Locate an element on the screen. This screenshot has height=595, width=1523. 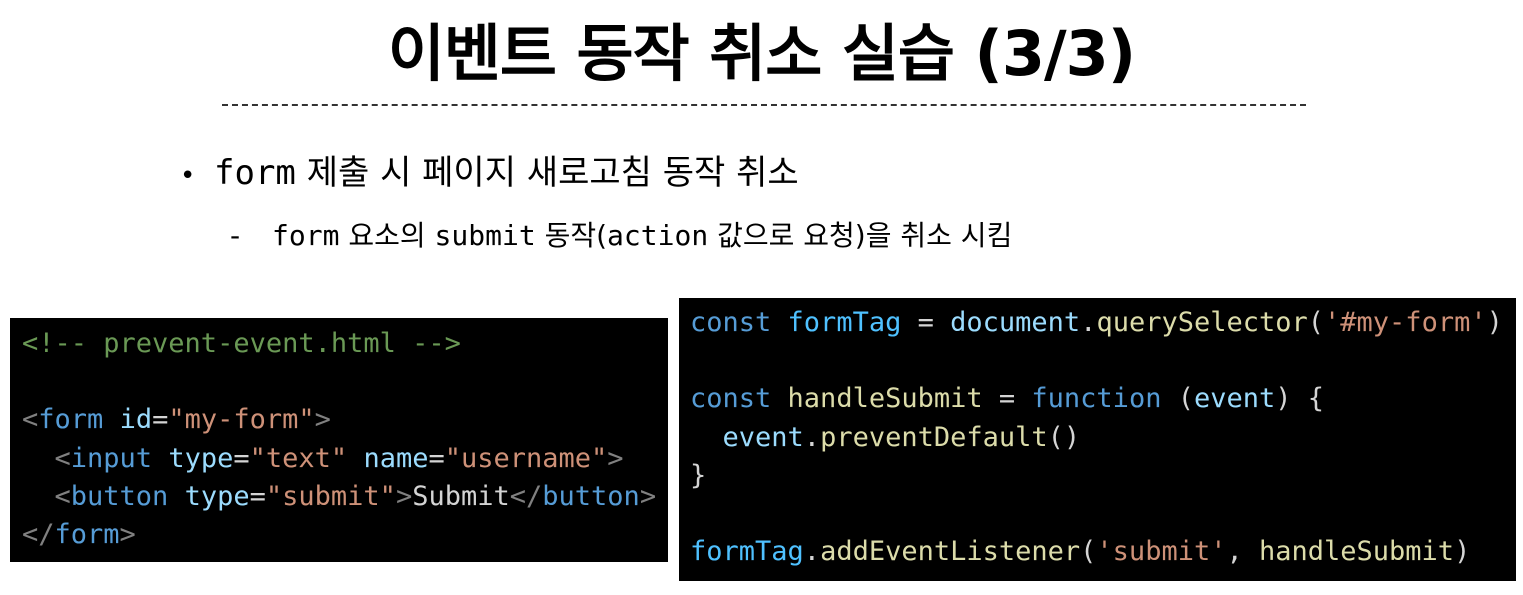
code-line-handle-submit: const handleSubmit = function (event) { is located at coordinates (1007, 399).